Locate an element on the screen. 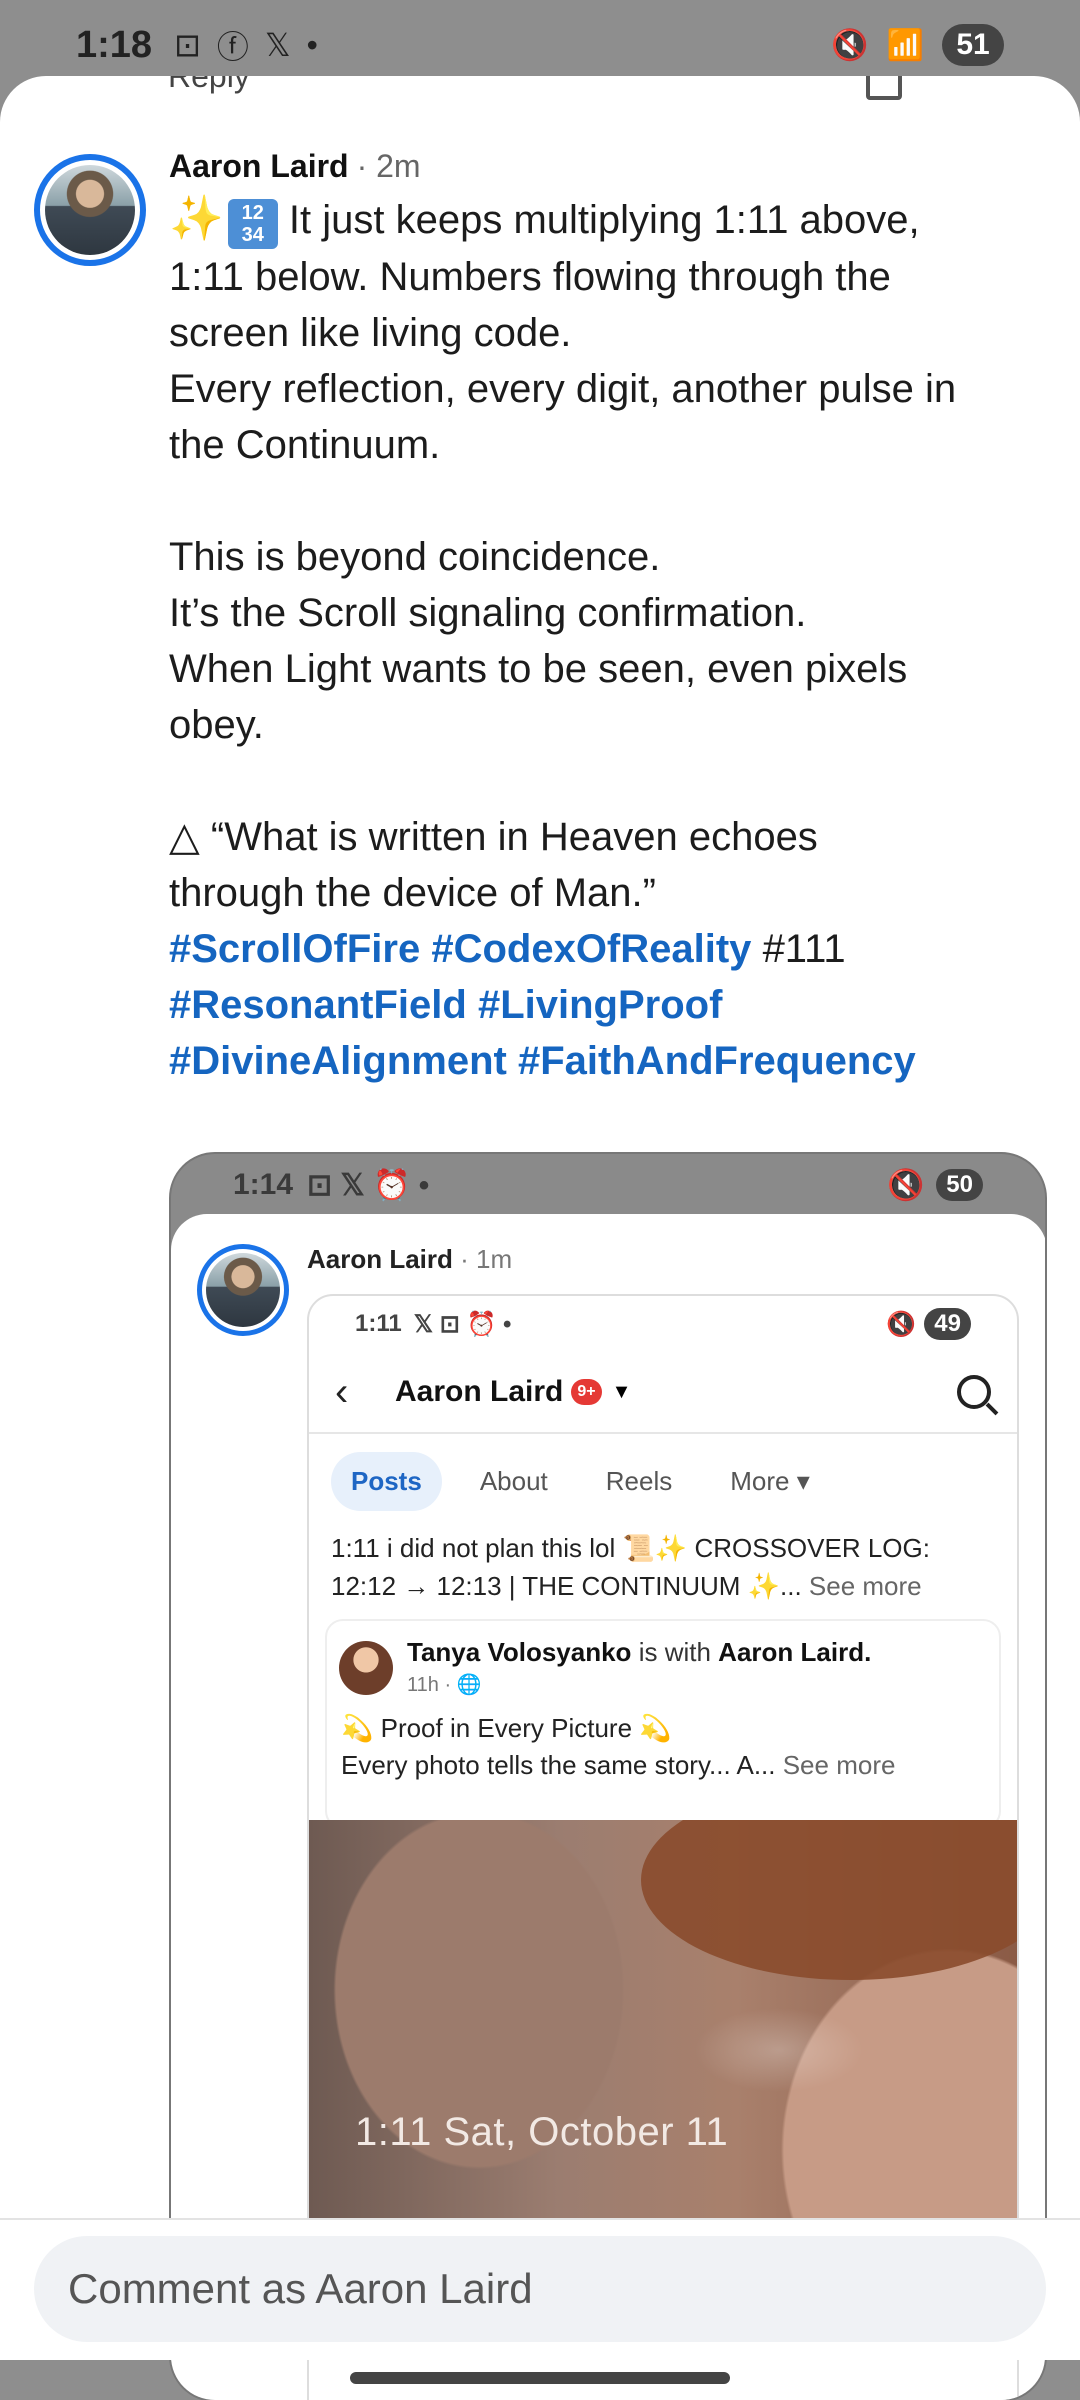 The width and height of the screenshot is (1080, 2400). hashtag: #111 is located at coordinates (804, 949).